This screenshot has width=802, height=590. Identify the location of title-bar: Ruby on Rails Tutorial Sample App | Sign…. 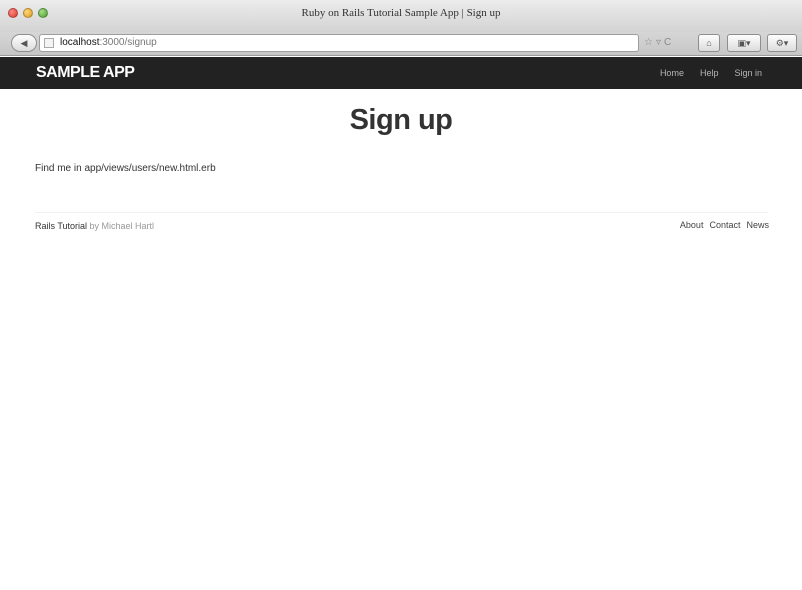
(401, 16).